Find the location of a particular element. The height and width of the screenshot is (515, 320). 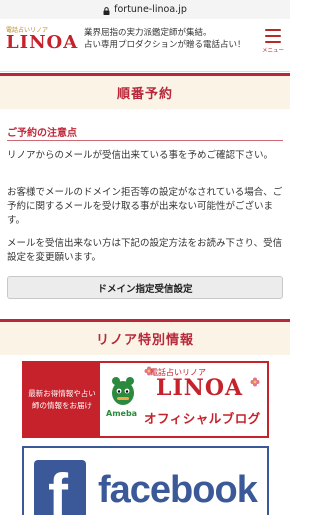

hamburger-icon is located at coordinates (273, 36).